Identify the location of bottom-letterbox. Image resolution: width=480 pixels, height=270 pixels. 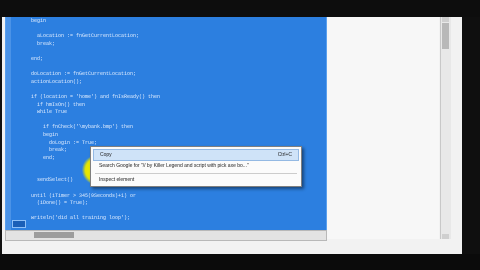
(240, 262).